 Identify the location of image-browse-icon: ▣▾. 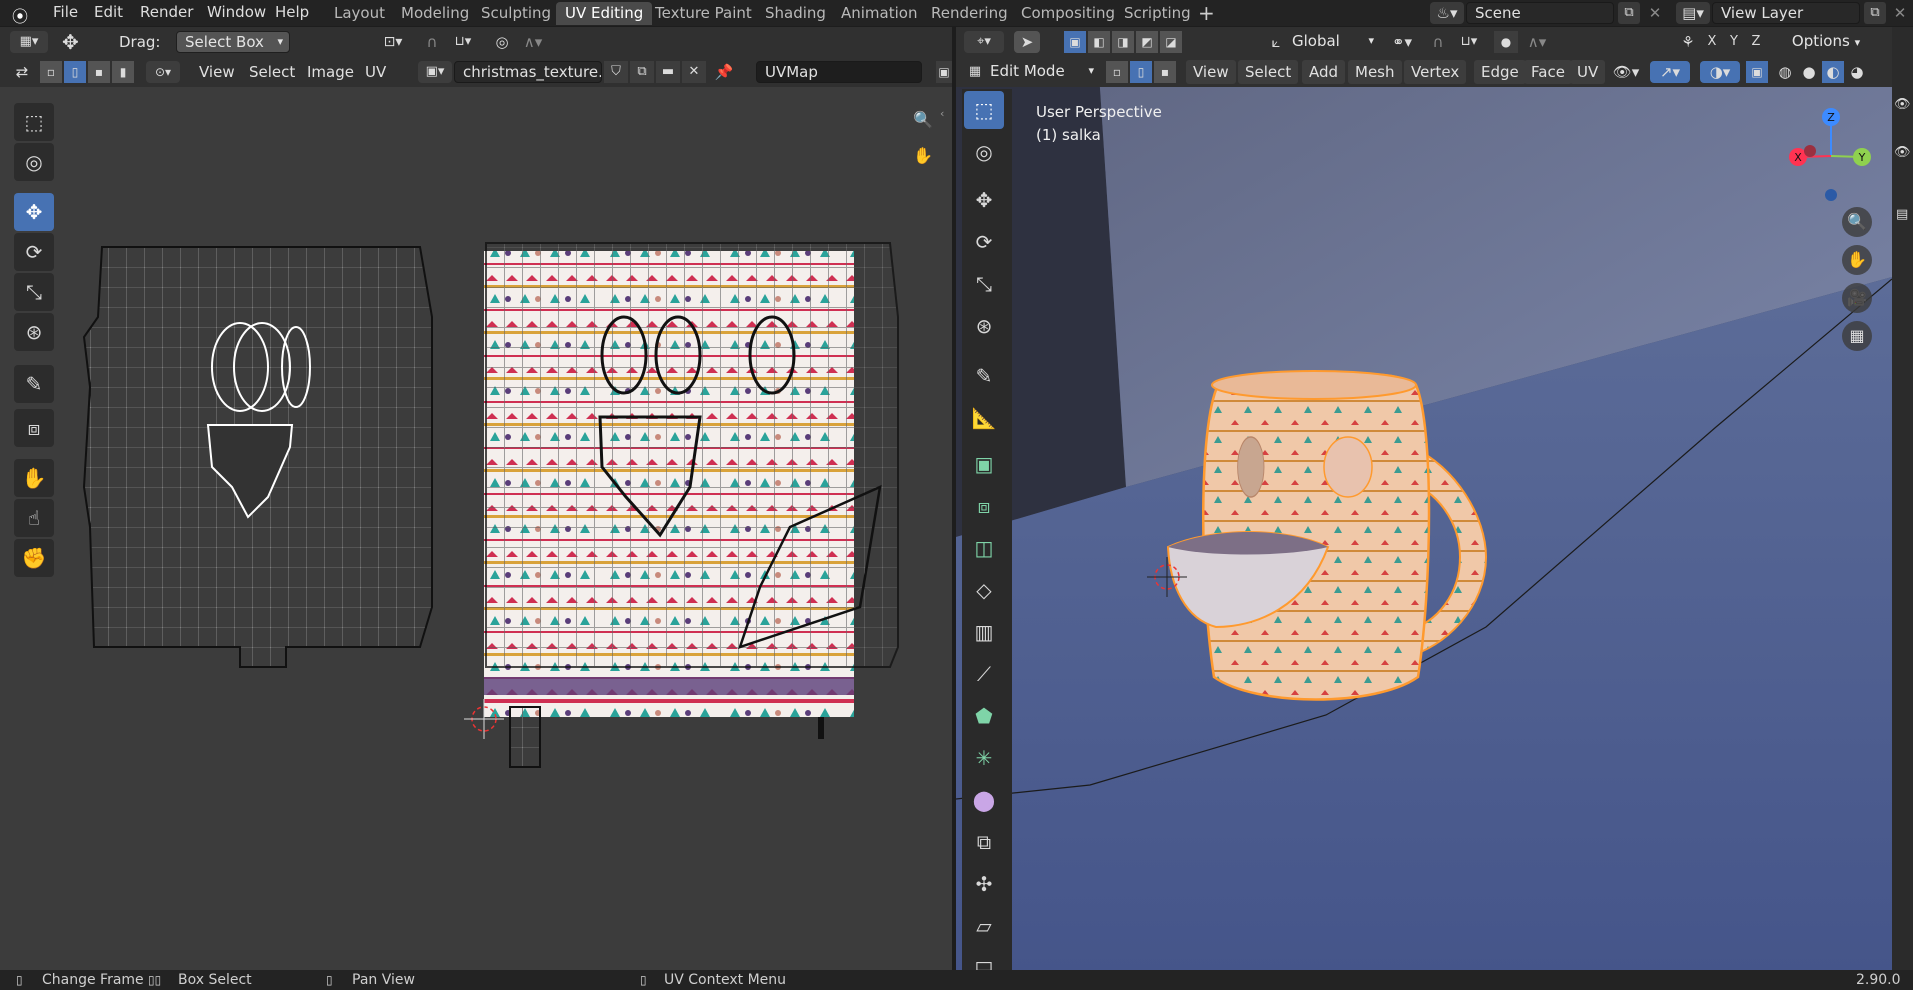
(435, 72).